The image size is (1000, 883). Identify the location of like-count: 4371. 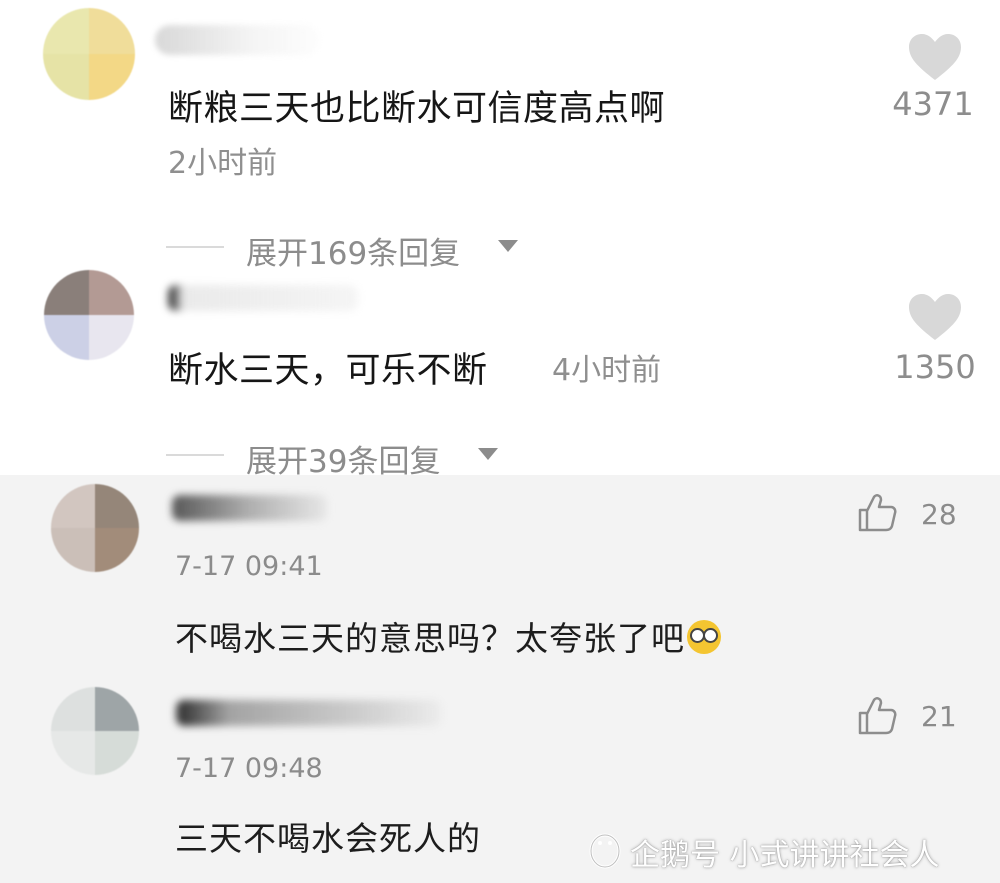
(933, 104).